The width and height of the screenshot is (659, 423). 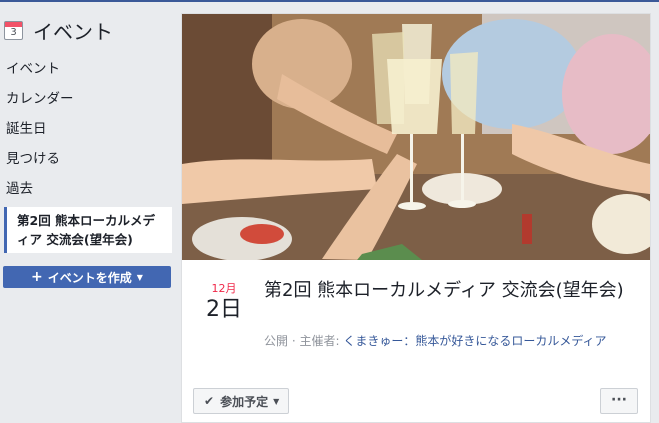 I want to click on sidebar-item-past: 過去, so click(x=88, y=189).